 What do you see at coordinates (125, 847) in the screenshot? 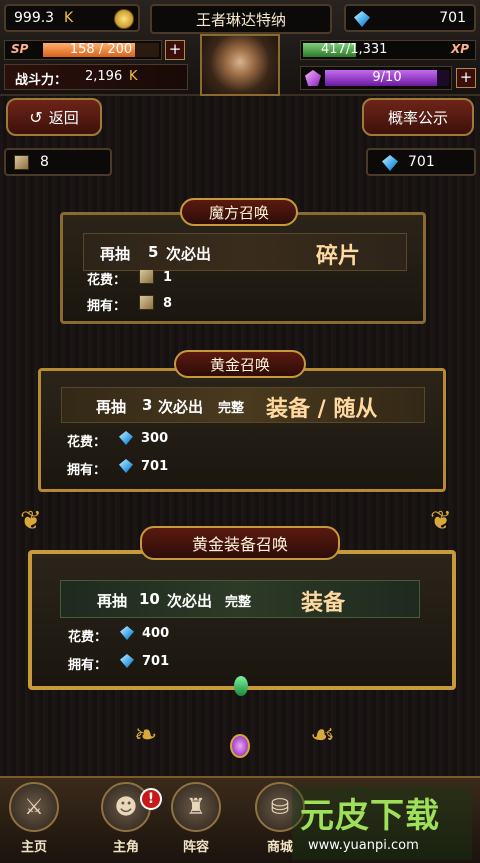
I see `tab-label: 主角` at bounding box center [125, 847].